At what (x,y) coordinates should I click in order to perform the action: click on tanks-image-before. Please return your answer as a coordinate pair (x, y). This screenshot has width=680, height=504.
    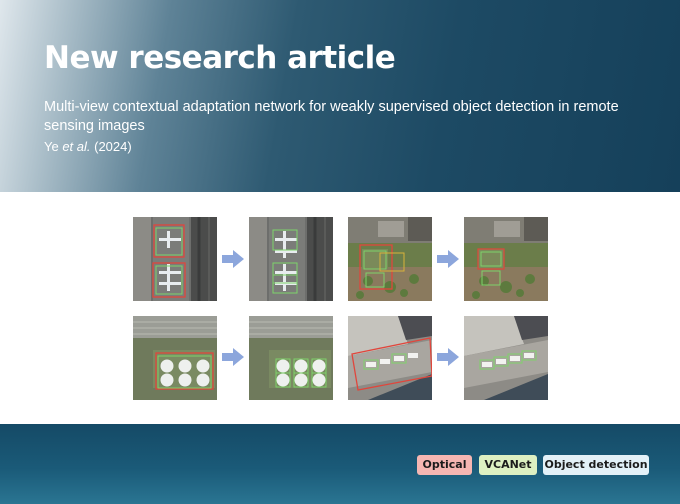
    Looking at the image, I should click on (175, 358).